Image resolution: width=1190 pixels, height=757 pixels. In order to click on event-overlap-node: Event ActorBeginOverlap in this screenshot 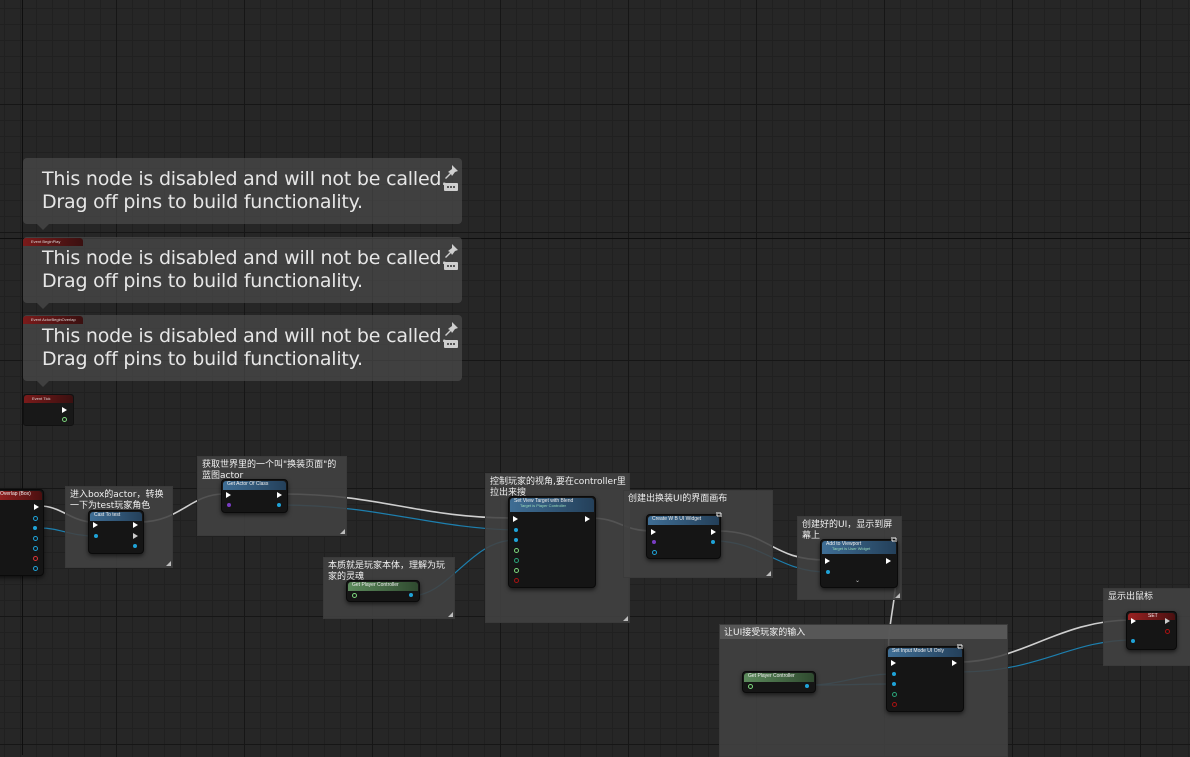, I will do `click(53, 320)`.